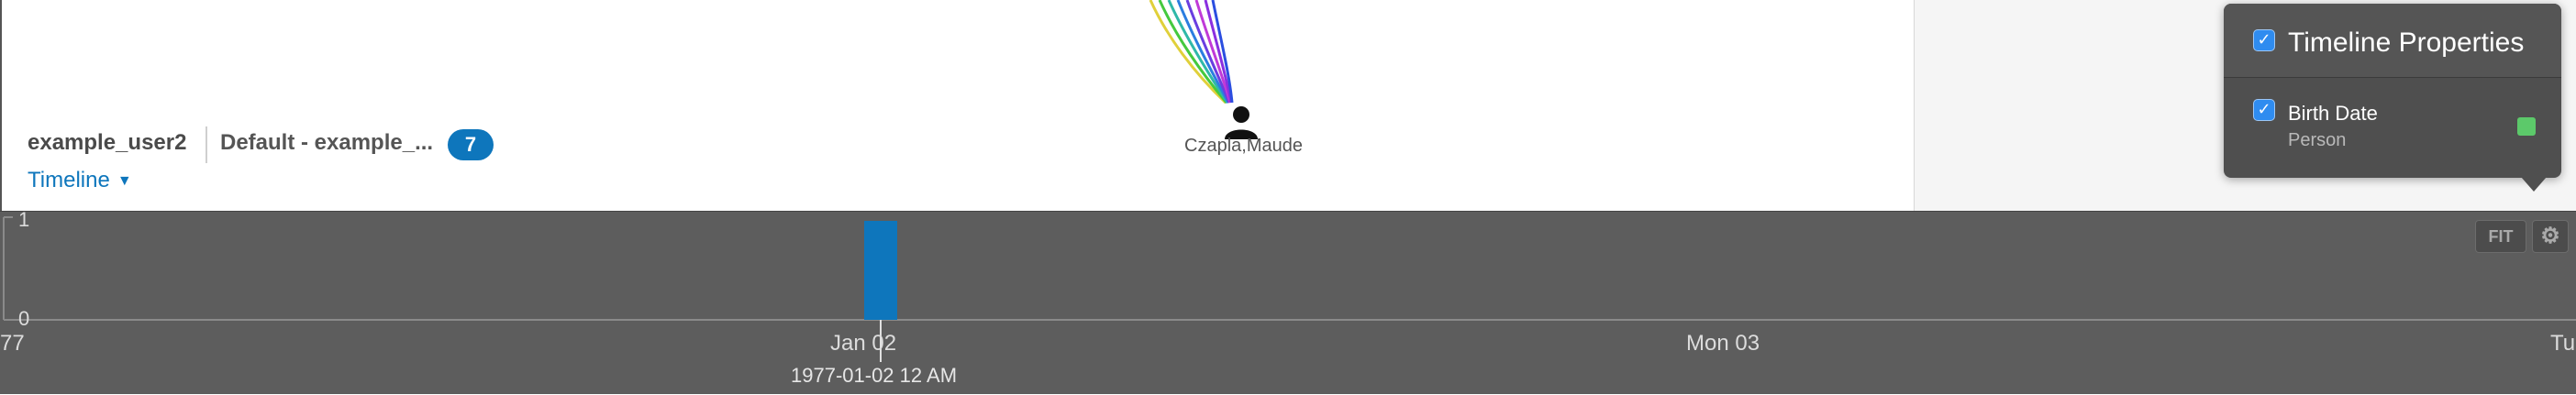 The image size is (2576, 395). Describe the element at coordinates (2264, 110) in the screenshot. I see `birth-date-checkbox: ✓` at that location.